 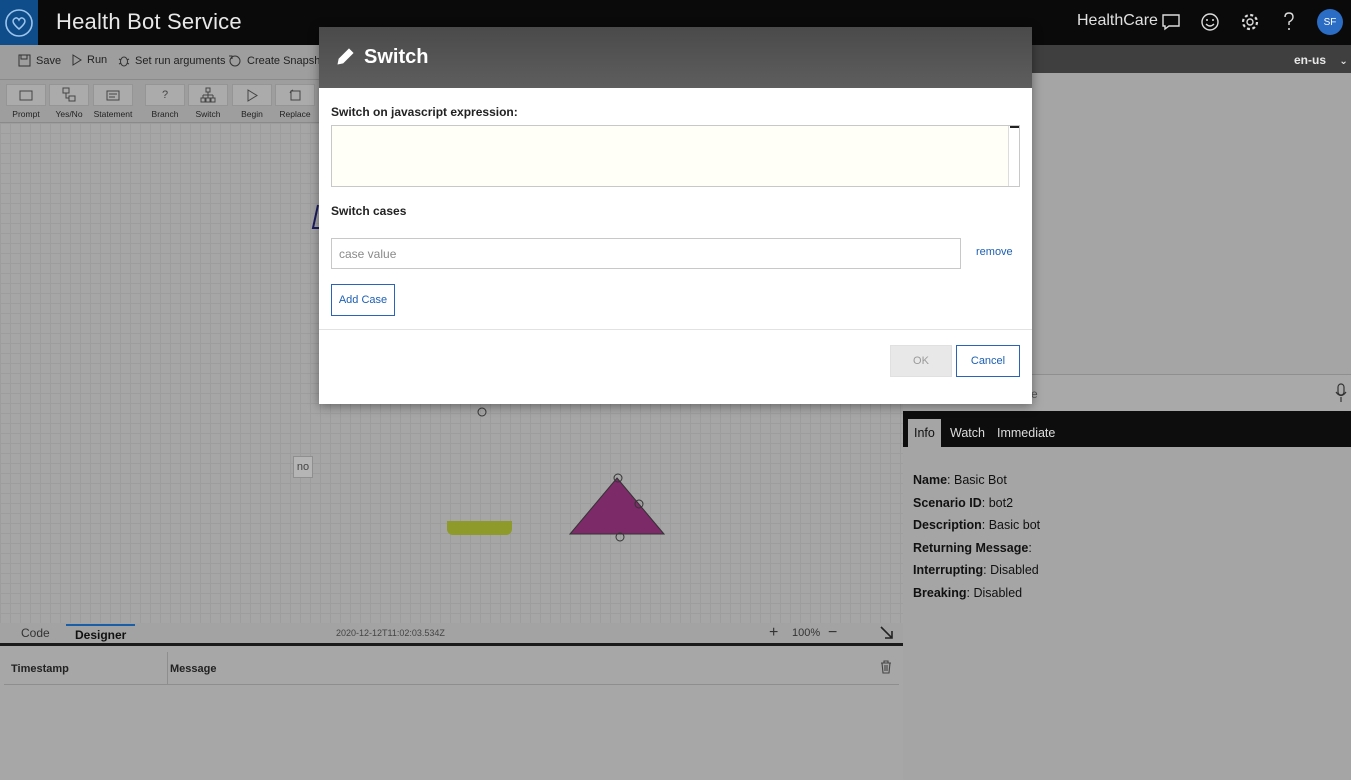 What do you see at coordinates (1026, 433) in the screenshot?
I see `tab-immediate: Immediate` at bounding box center [1026, 433].